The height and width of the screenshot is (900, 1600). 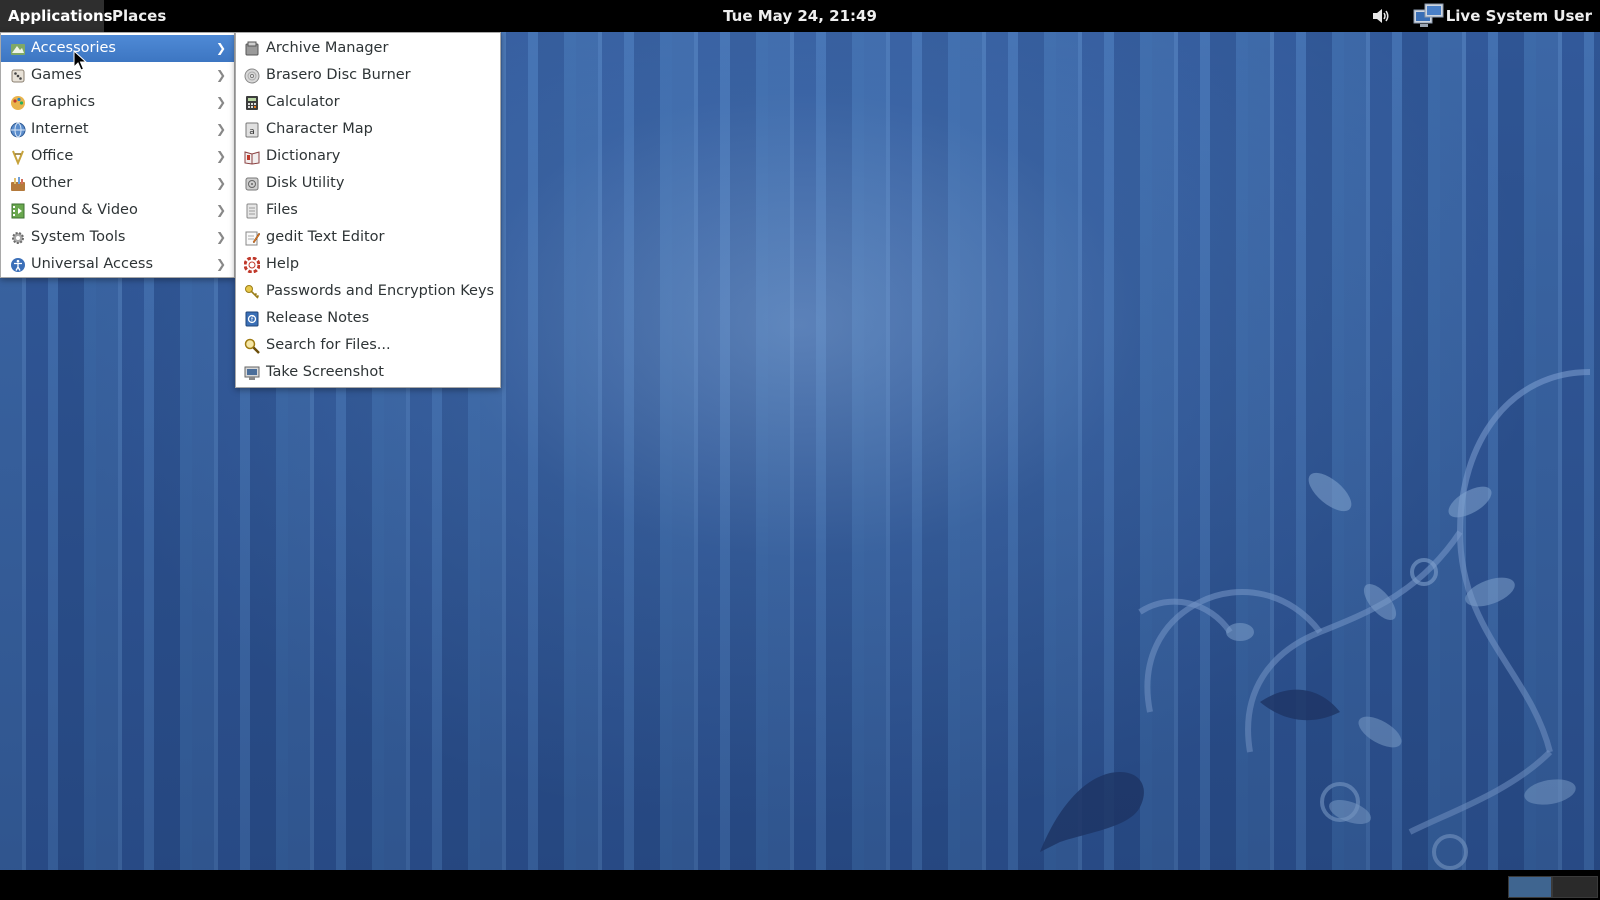 I want to click on menu-item-label: Take Screenshot, so click(x=325, y=372).